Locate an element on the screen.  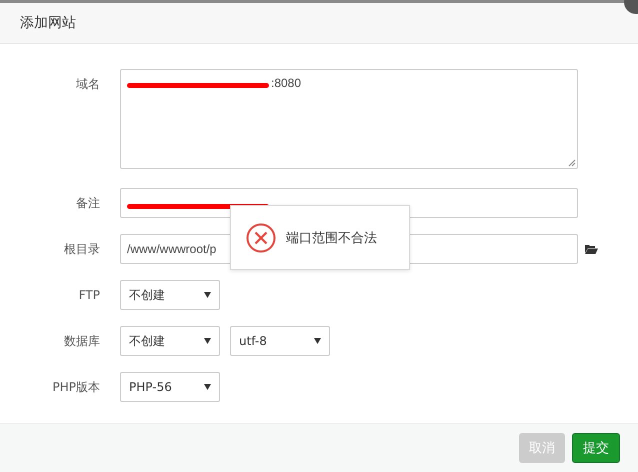
error-icon is located at coordinates (261, 237).